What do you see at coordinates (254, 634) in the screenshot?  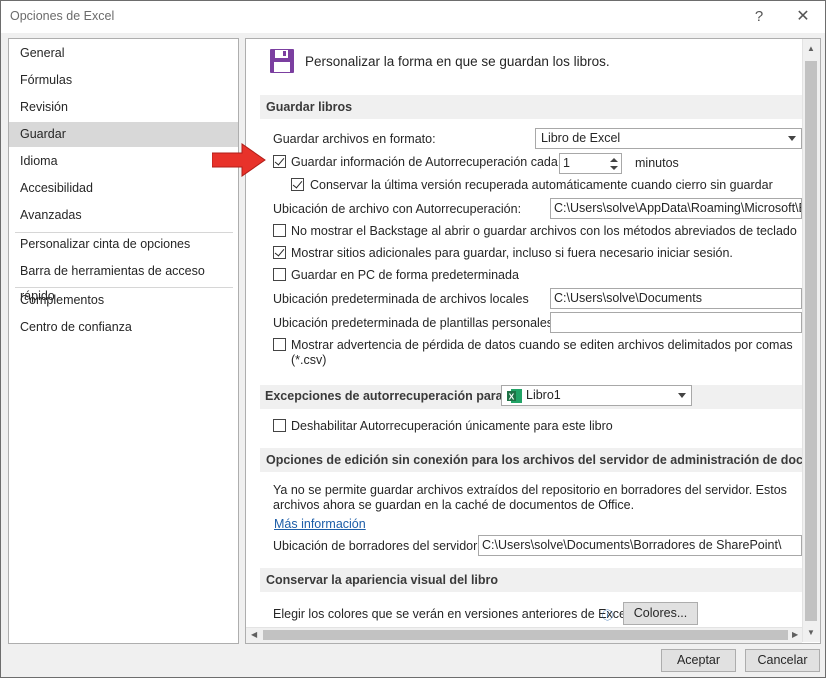 I see `scroll-left-arrow-icon: ◀` at bounding box center [254, 634].